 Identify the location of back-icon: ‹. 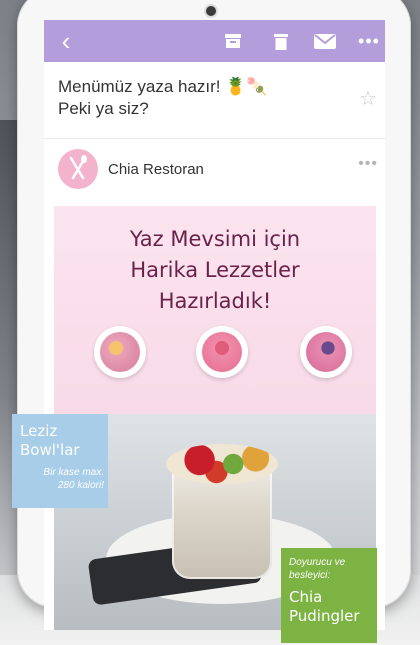
(66, 41).